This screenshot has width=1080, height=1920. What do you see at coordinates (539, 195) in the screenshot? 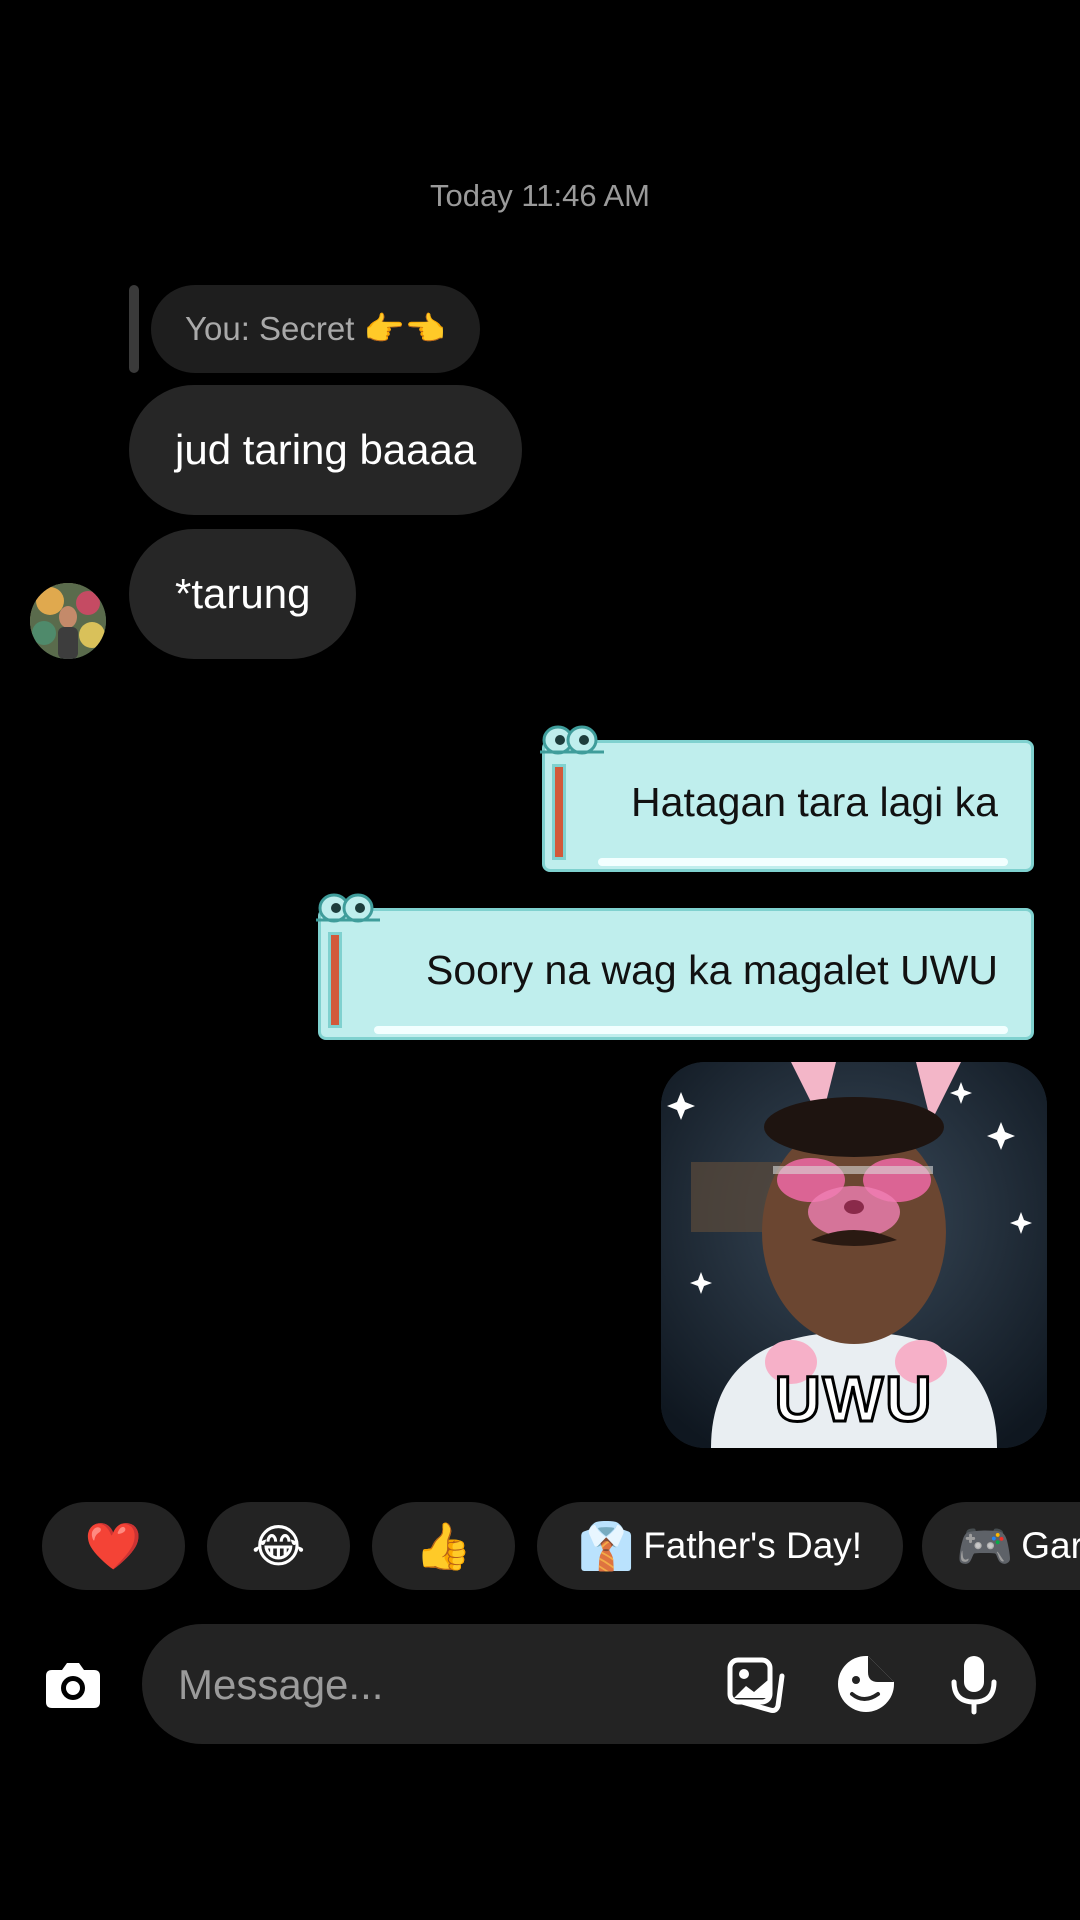
I see `timestamp: Today 11:46 AM` at bounding box center [539, 195].